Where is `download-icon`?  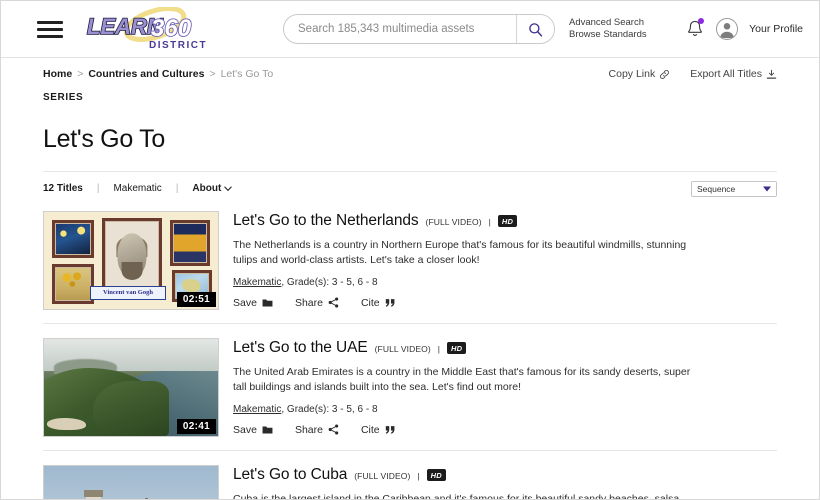 download-icon is located at coordinates (771, 74).